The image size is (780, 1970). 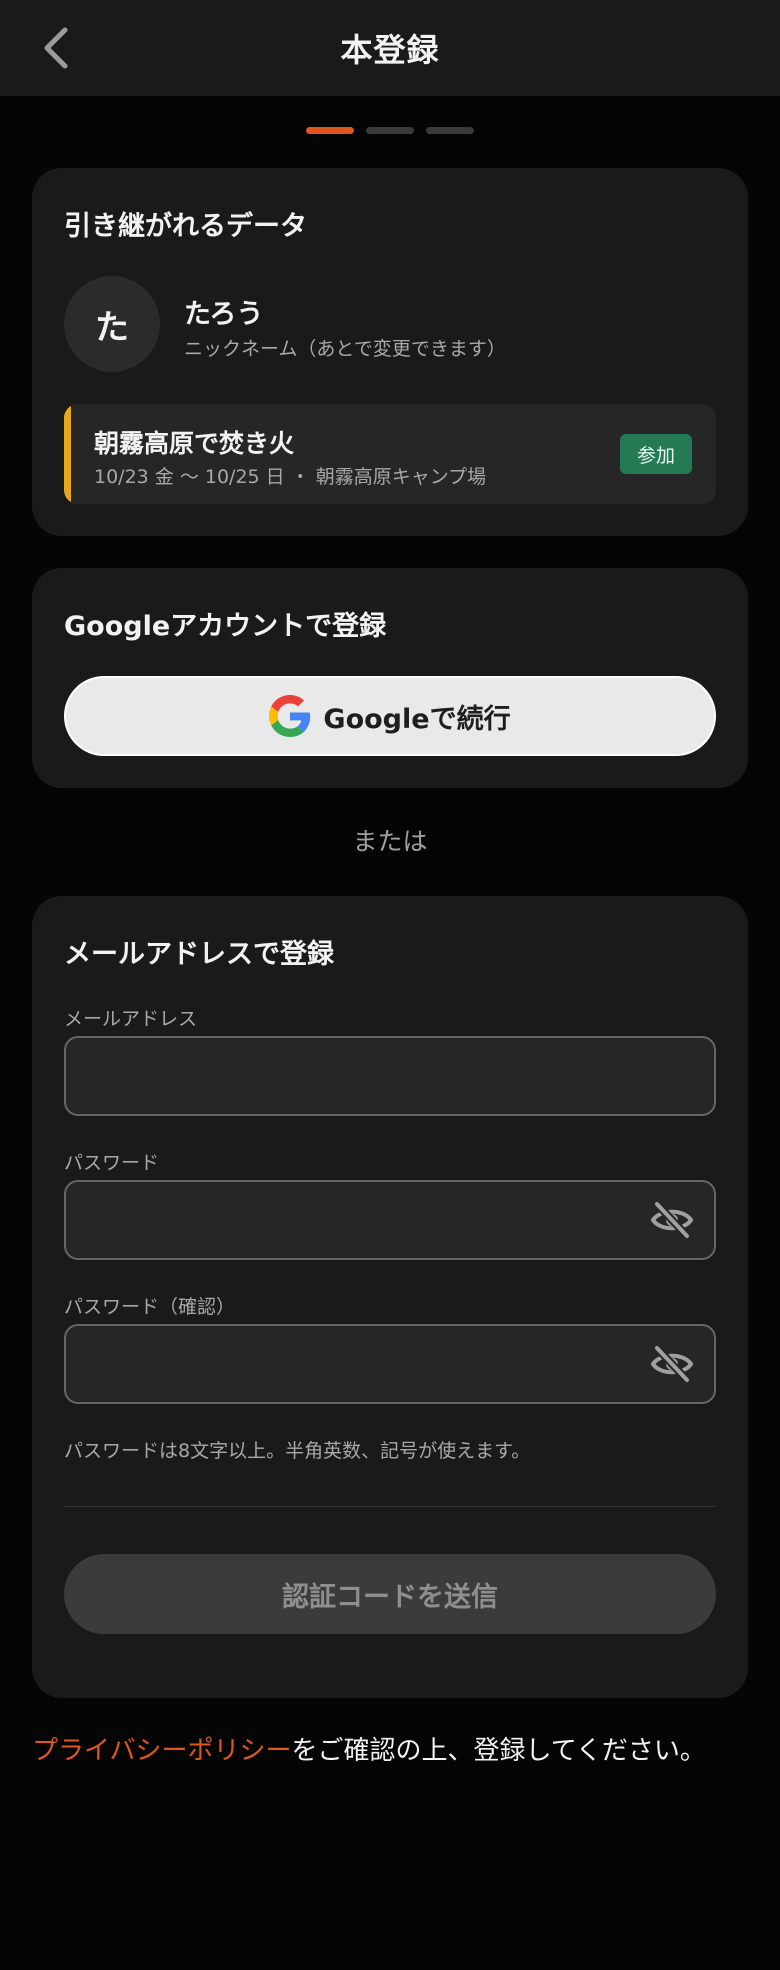 I want to click on page-title: 本登録, so click(x=390, y=50).